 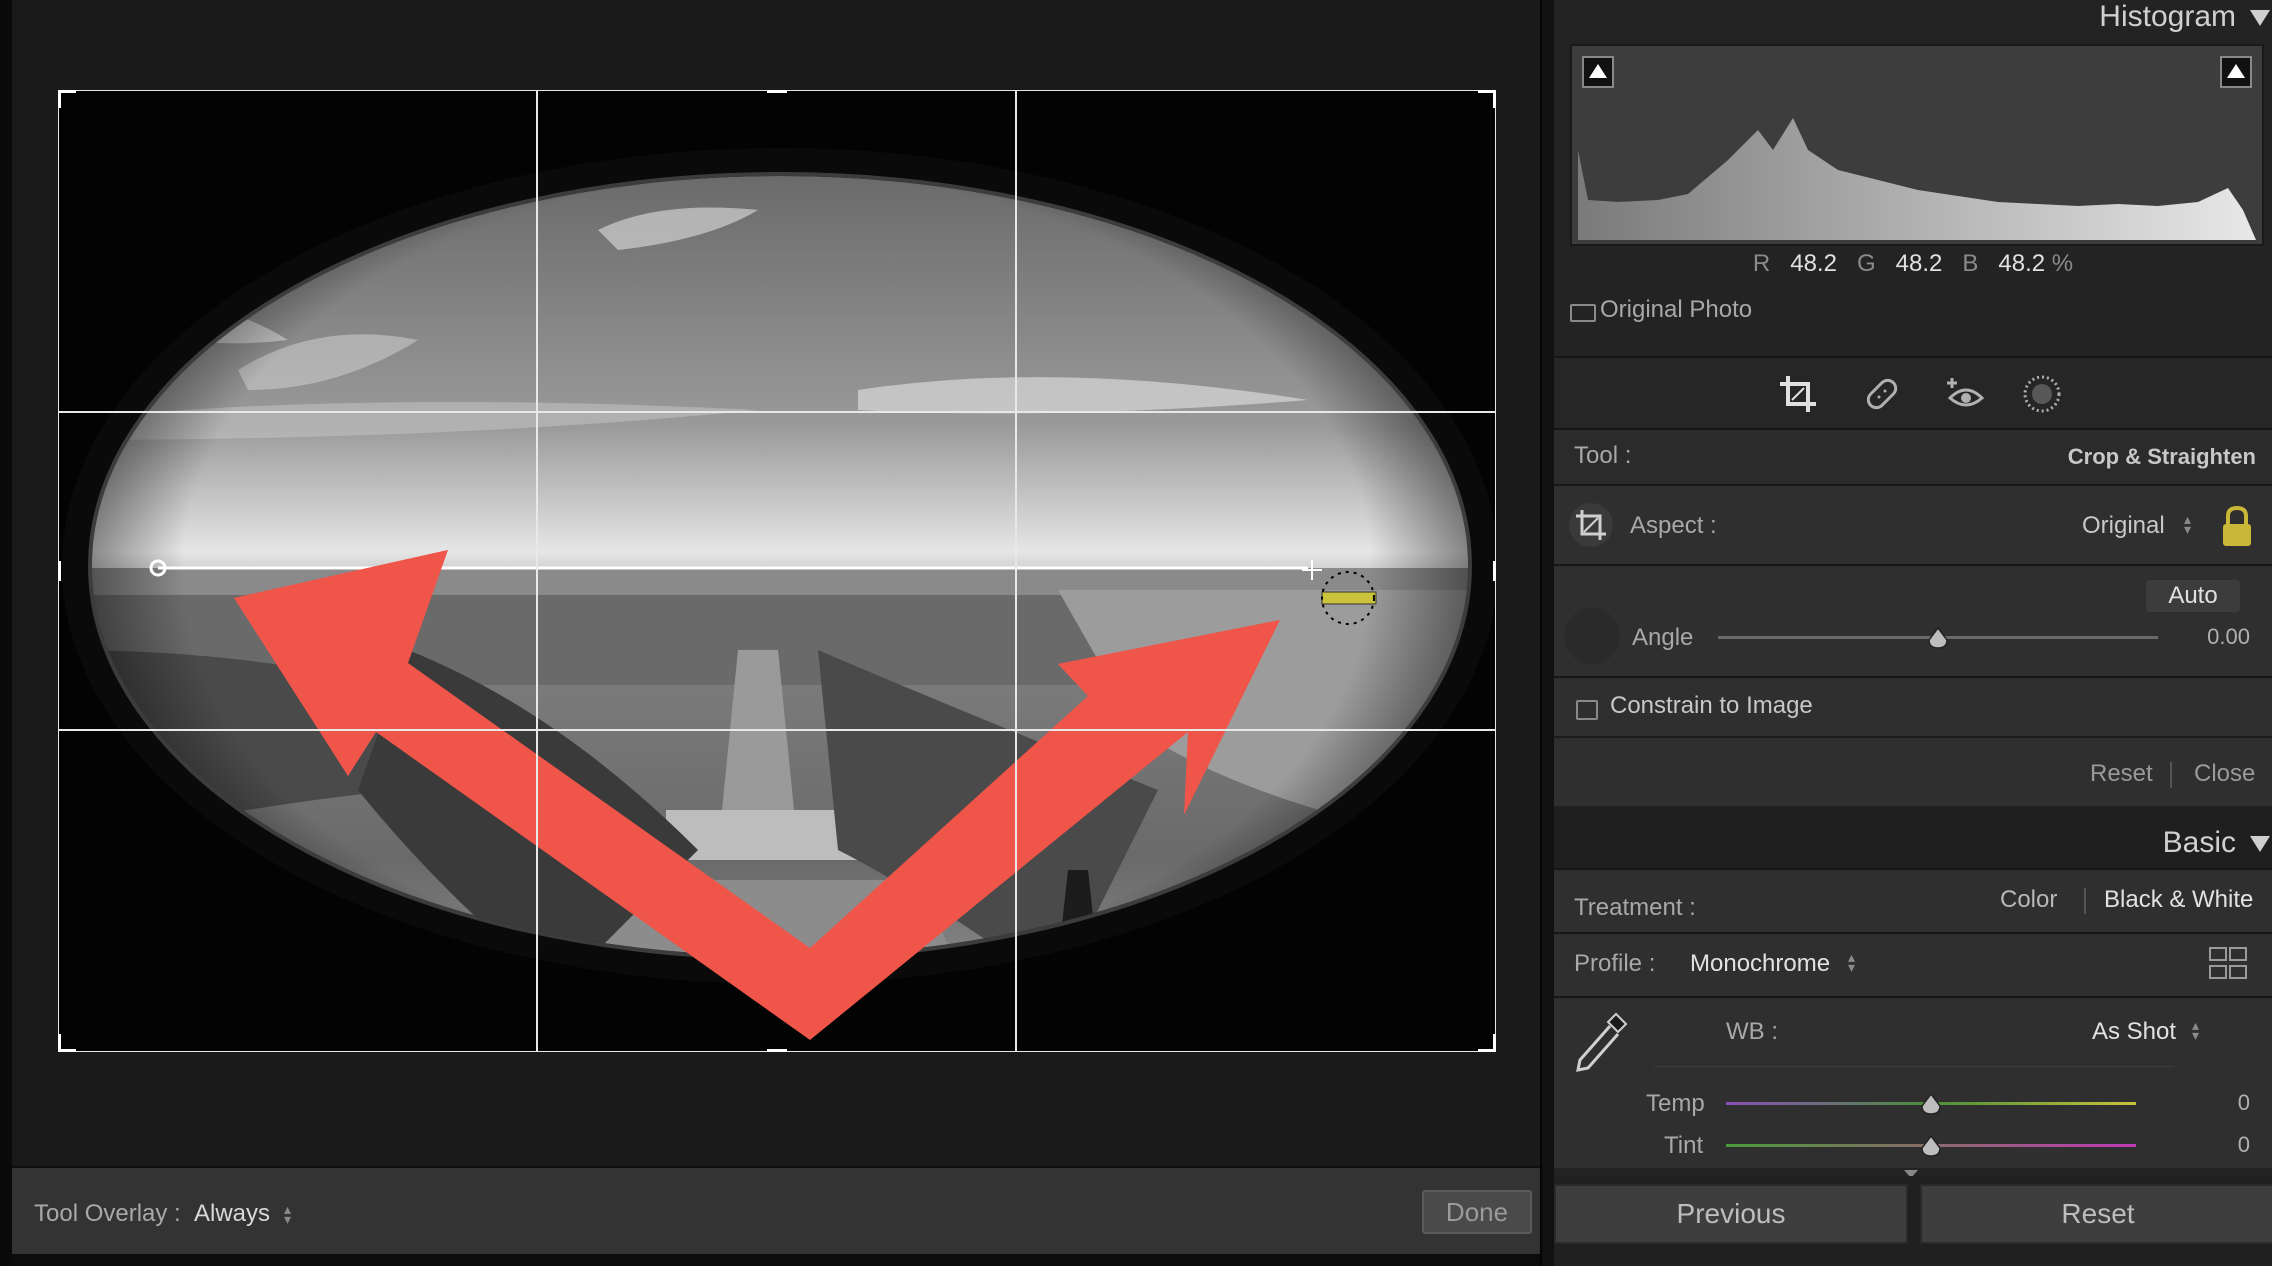 I want to click on footer-buttons: Previous Reset, so click(x=1913, y=1221).